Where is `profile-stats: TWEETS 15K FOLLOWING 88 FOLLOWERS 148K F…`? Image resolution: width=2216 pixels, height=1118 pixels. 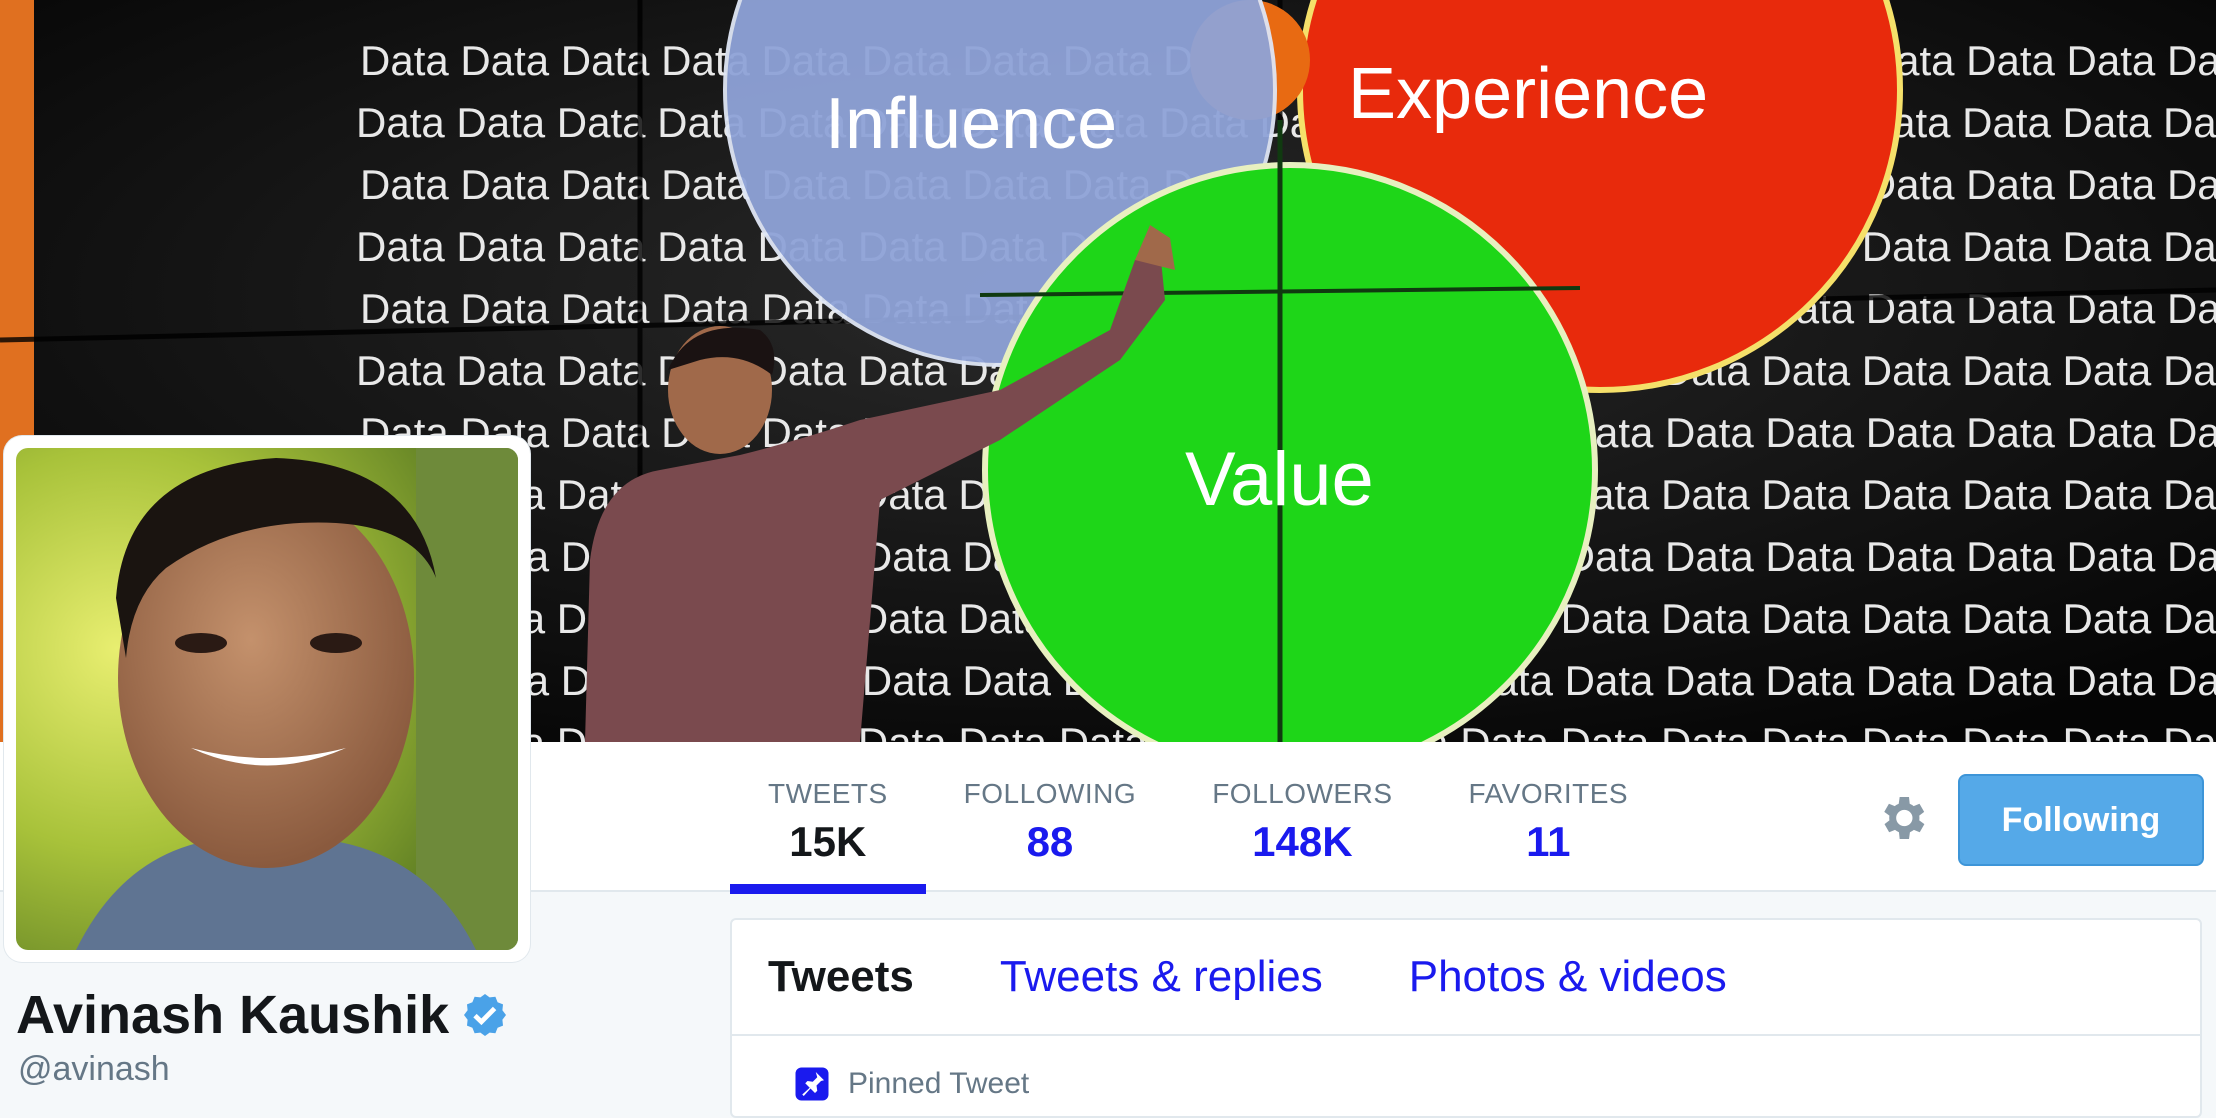 profile-stats: TWEETS 15K FOLLOWING 88 FOLLOWERS 148K F… is located at coordinates (1198, 818).